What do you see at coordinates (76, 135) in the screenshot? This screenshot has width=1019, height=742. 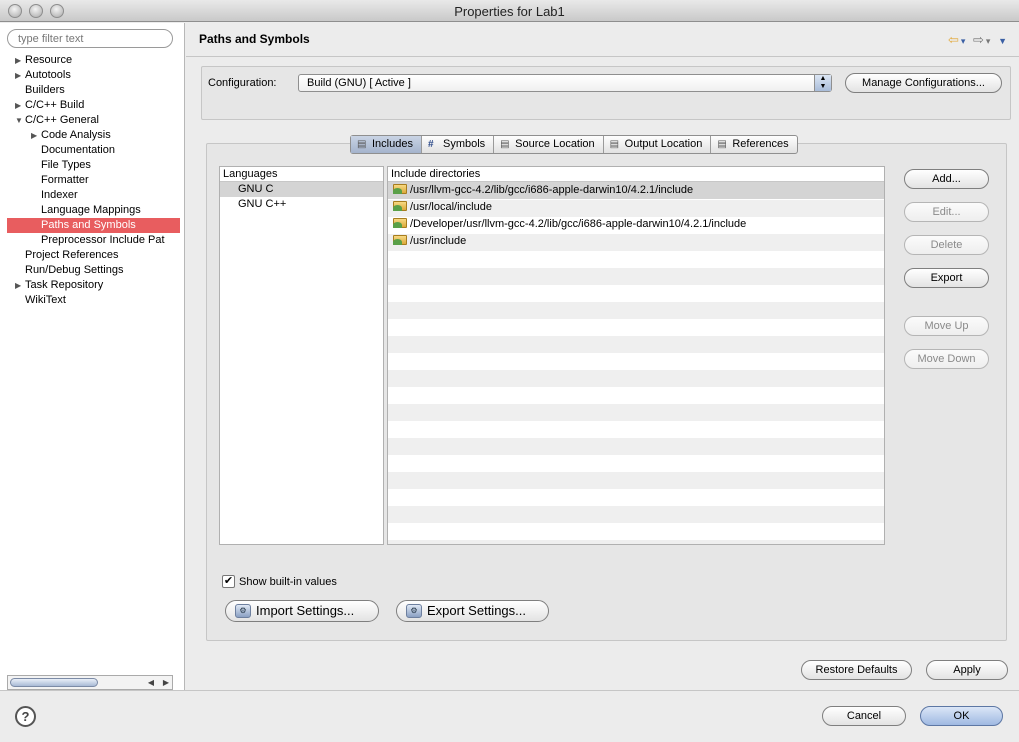 I see `sidebar-item-label: Code Analysis` at bounding box center [76, 135].